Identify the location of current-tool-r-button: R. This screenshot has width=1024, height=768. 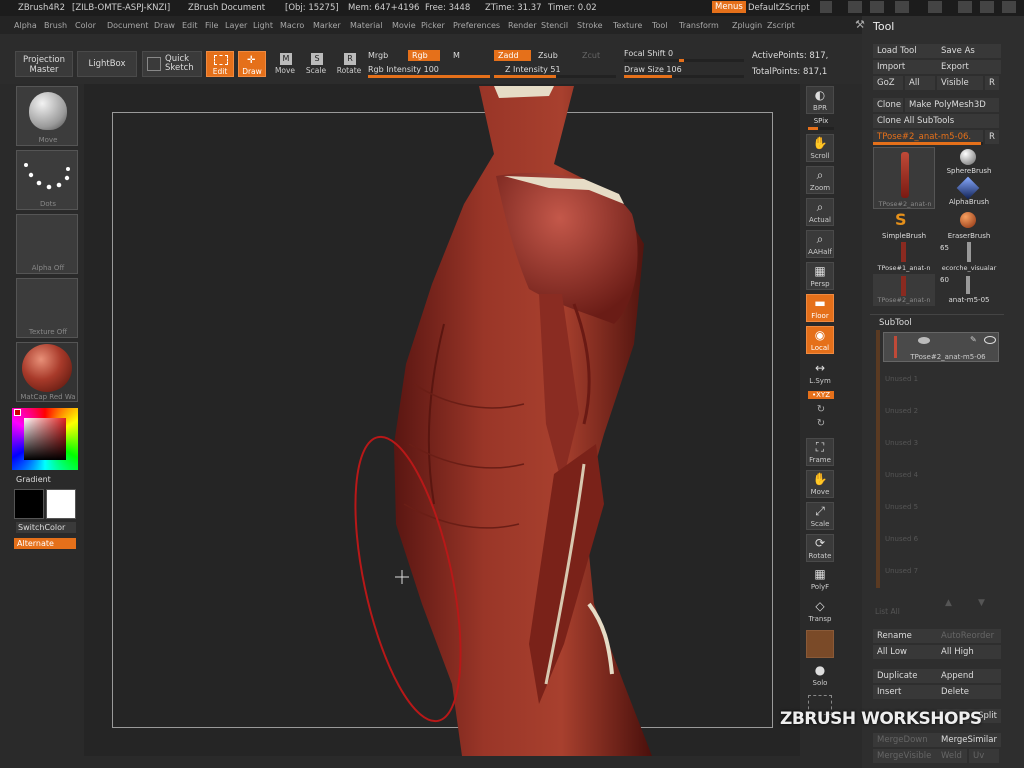
(992, 137).